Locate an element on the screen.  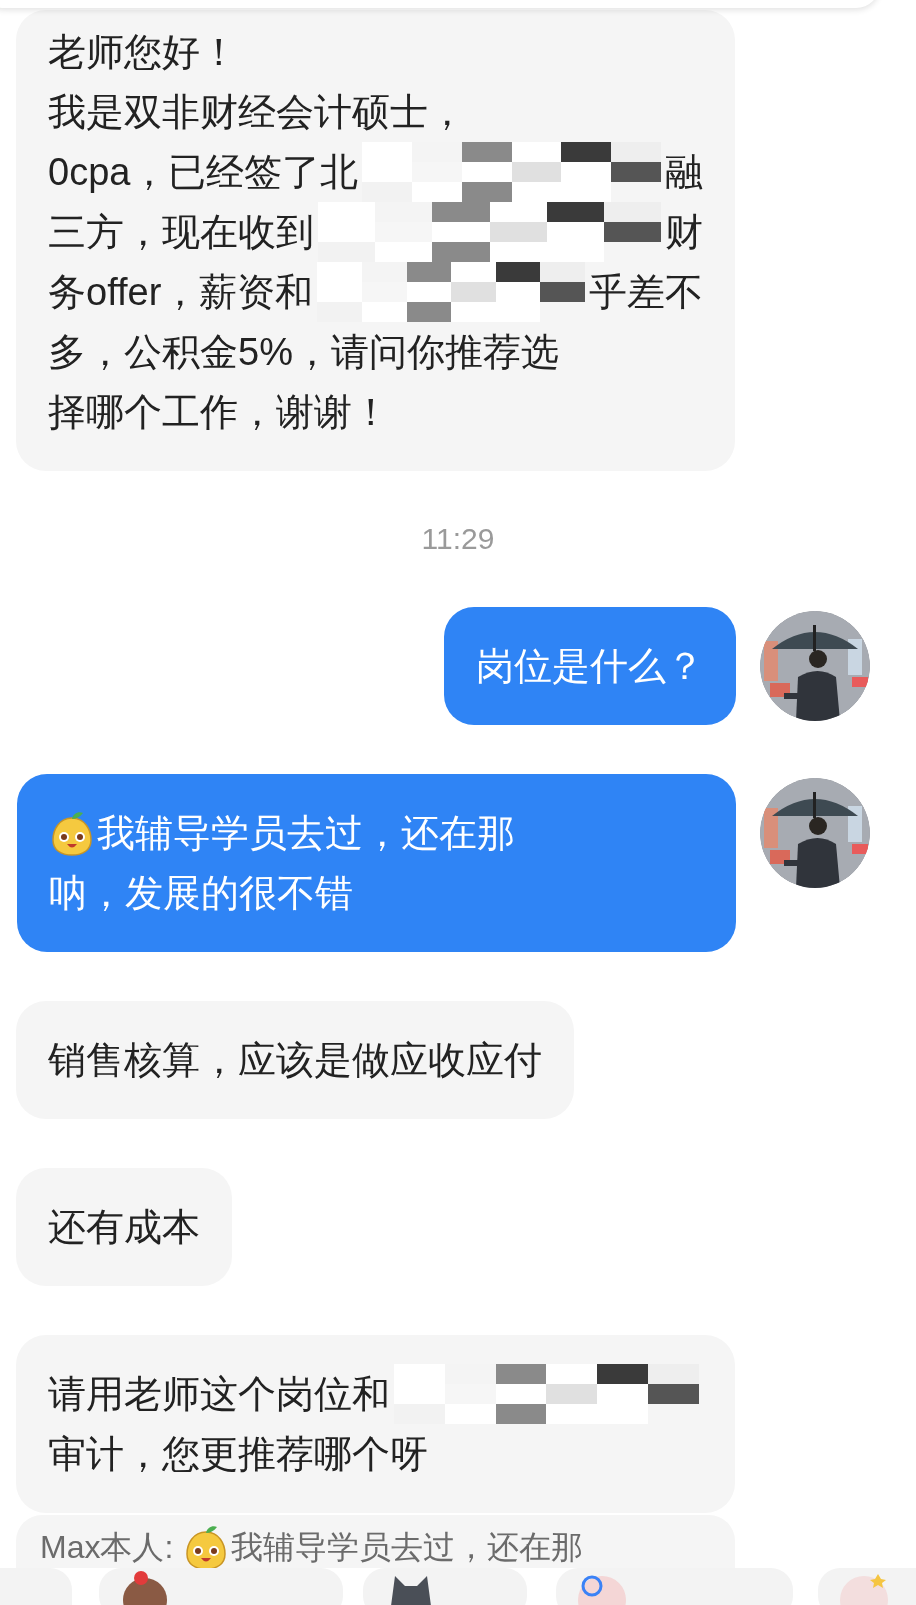
message-text: 多，公积金5%，请问你推荐选 is located at coordinates (303, 352).